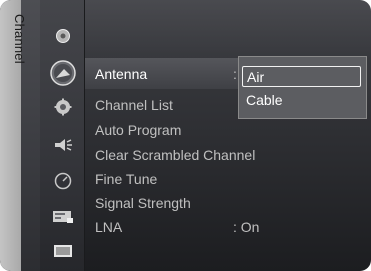 This screenshot has height=271, width=371. I want to click on display-icon, so click(63, 251).